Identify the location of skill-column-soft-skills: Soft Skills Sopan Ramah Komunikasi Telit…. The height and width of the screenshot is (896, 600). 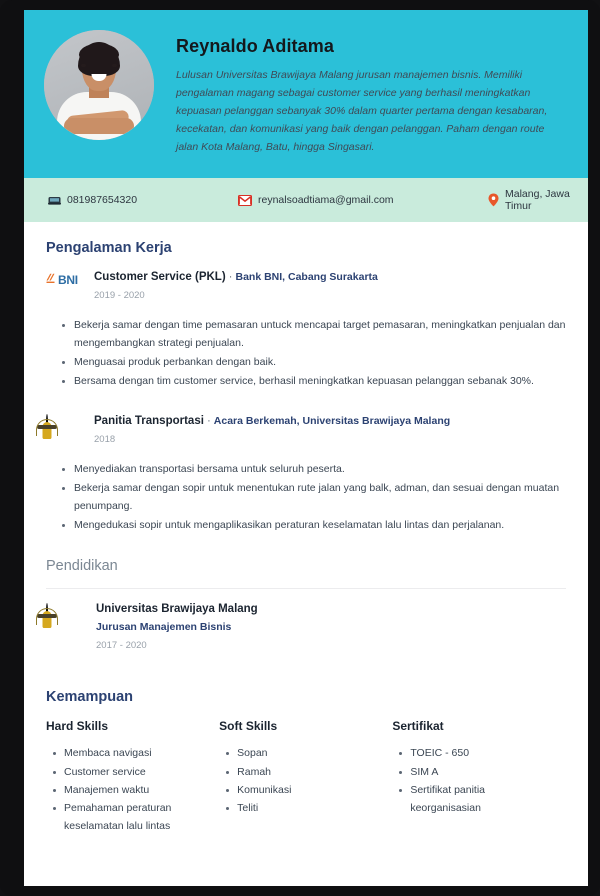
(305, 776).